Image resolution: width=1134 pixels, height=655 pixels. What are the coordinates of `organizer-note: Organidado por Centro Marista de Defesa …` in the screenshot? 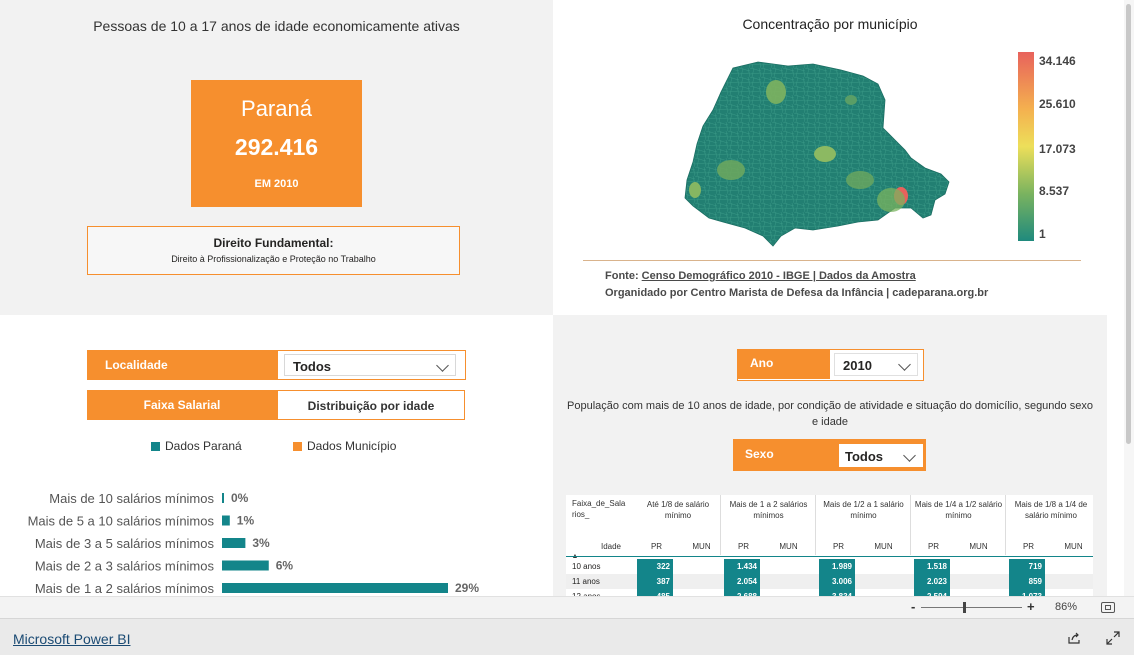 It's located at (797, 293).